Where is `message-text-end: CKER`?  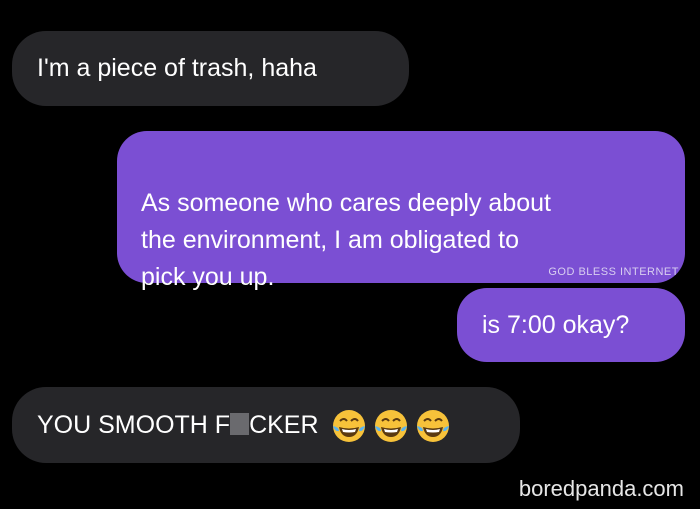
message-text-end: CKER is located at coordinates (284, 425).